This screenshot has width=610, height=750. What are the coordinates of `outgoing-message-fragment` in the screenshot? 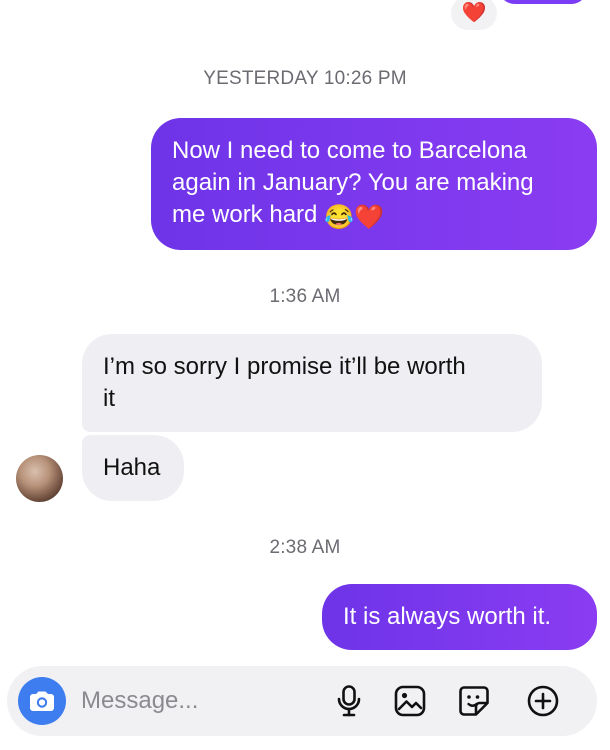 It's located at (543, 2).